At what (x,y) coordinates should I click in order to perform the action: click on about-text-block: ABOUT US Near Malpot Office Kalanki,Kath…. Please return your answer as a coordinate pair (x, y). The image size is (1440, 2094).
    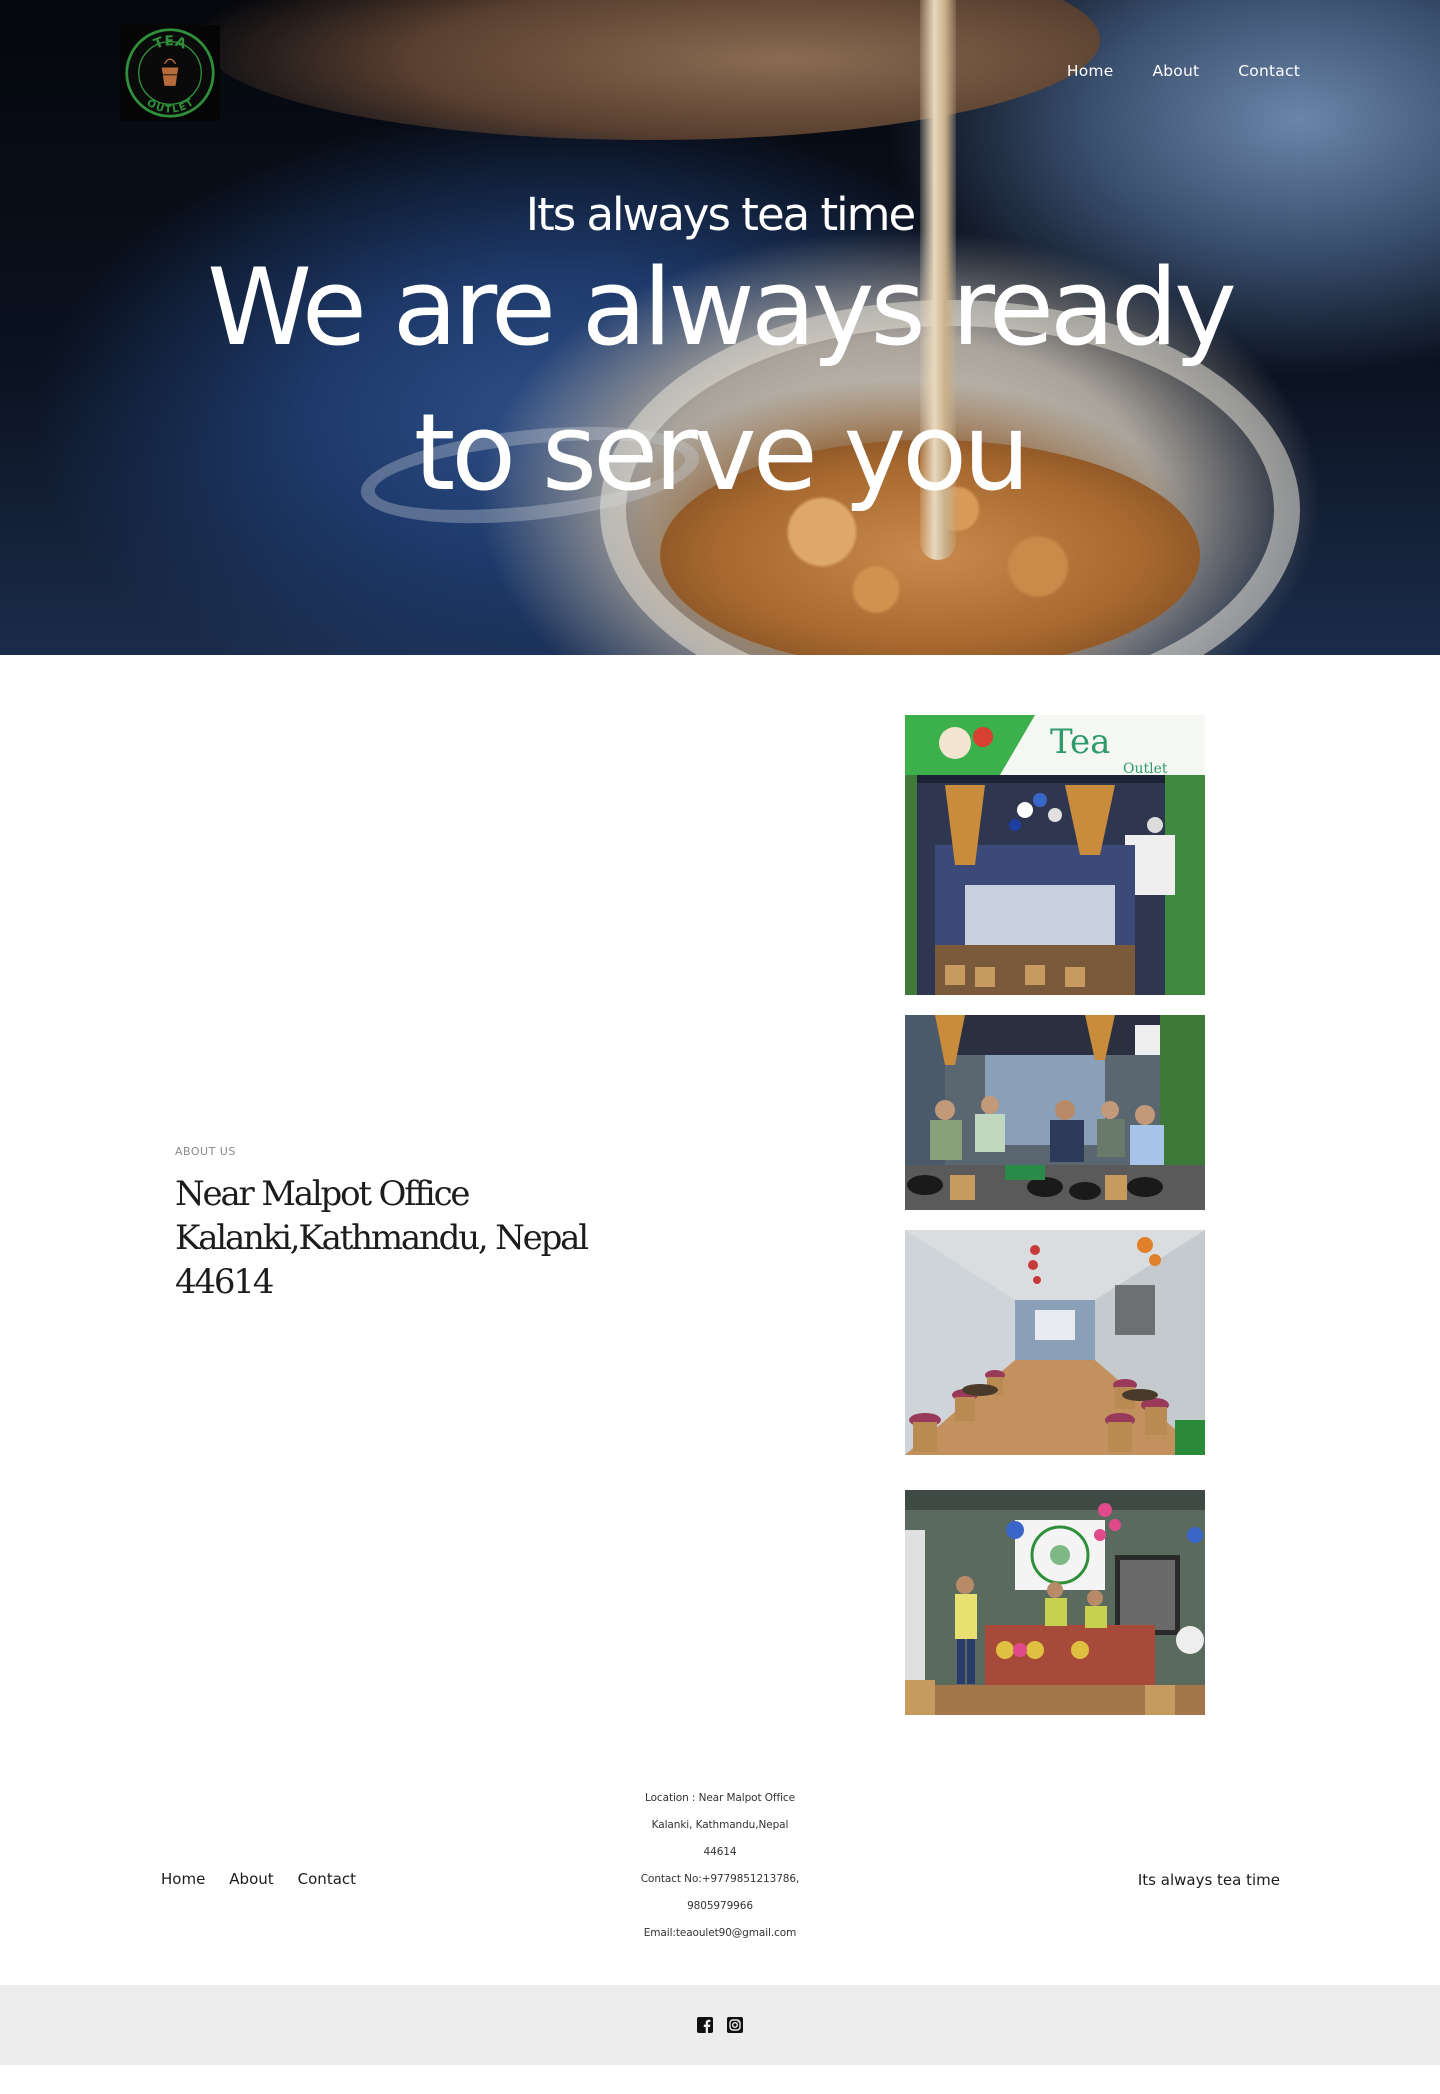
    Looking at the image, I should click on (385, 1224).